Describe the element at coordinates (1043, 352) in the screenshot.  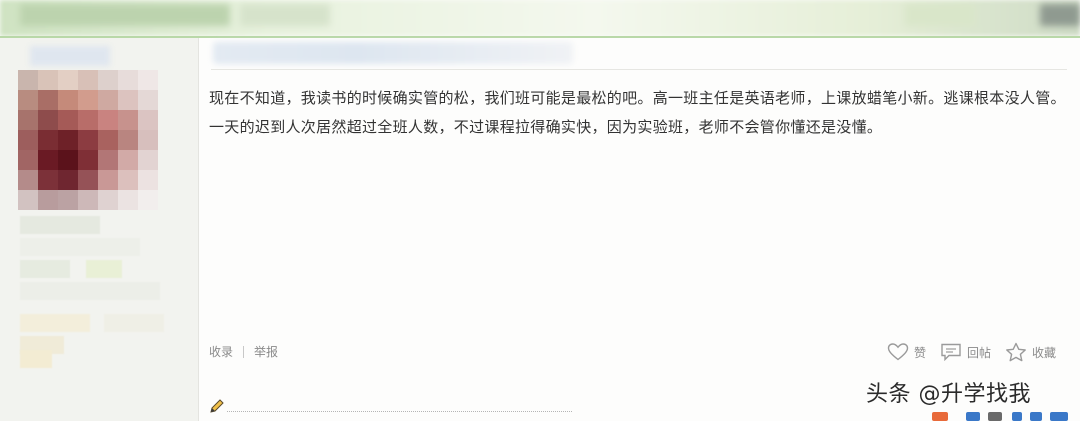
I see `collect-label: 收藏` at that location.